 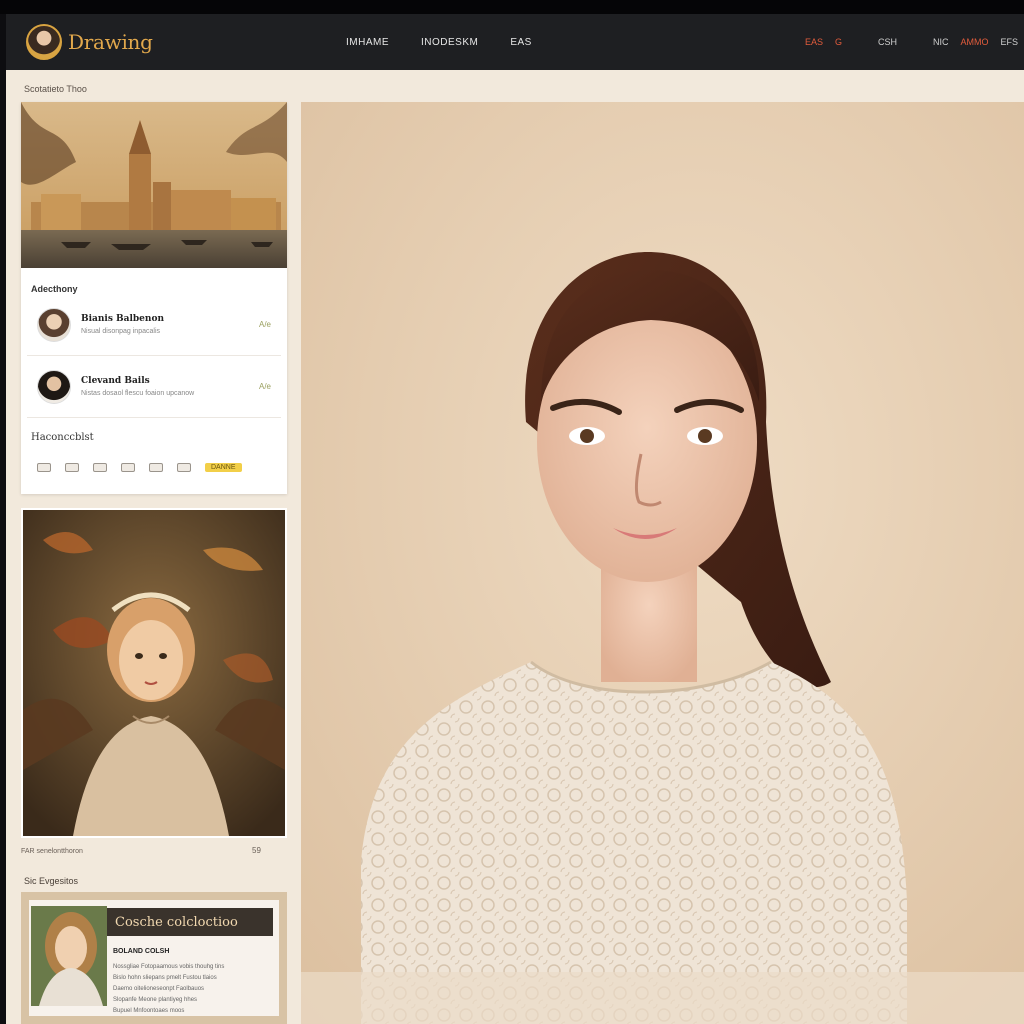 What do you see at coordinates (223, 467) in the screenshot?
I see `toolbar-action-button: DANNE` at bounding box center [223, 467].